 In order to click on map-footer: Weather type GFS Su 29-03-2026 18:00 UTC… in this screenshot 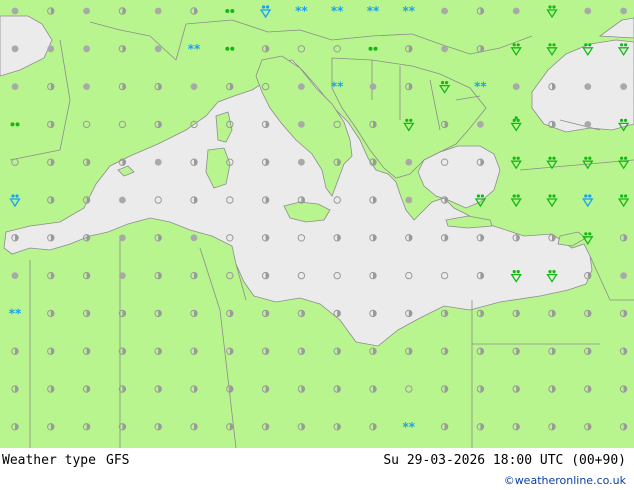, I will do `click(317, 469)`.